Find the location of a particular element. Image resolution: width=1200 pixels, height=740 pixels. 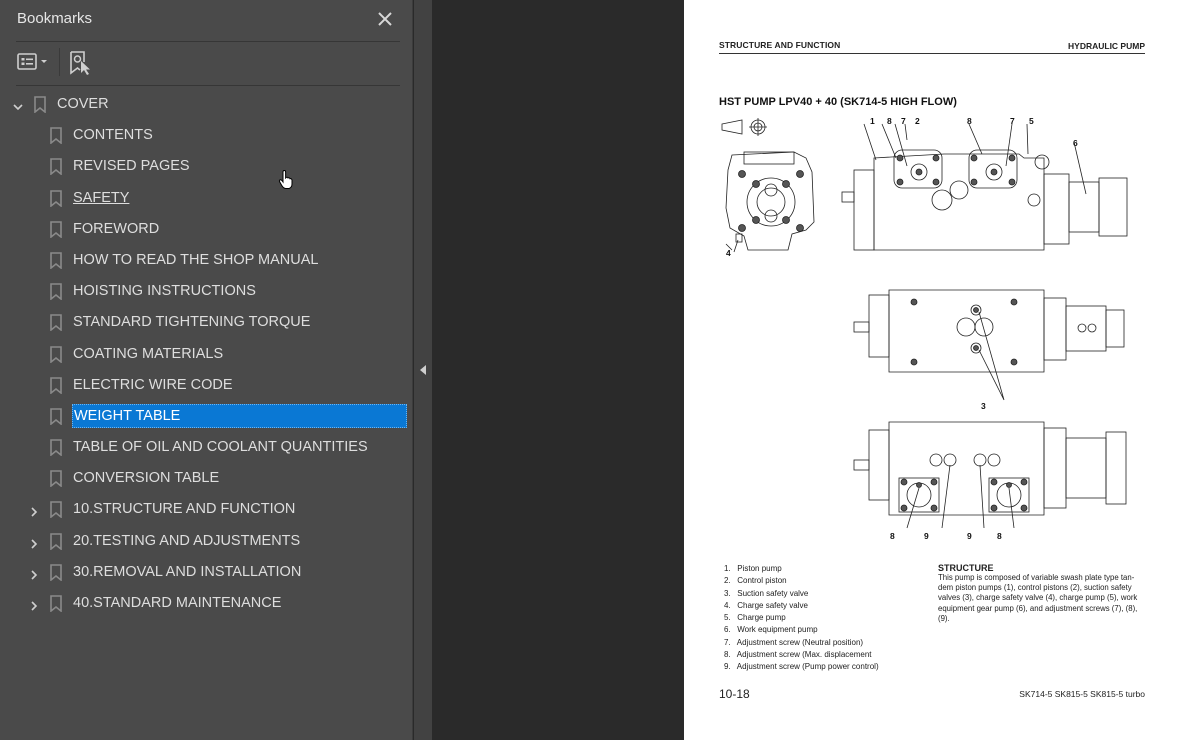

bookmark-item: CONTENTS is located at coordinates (206, 135).